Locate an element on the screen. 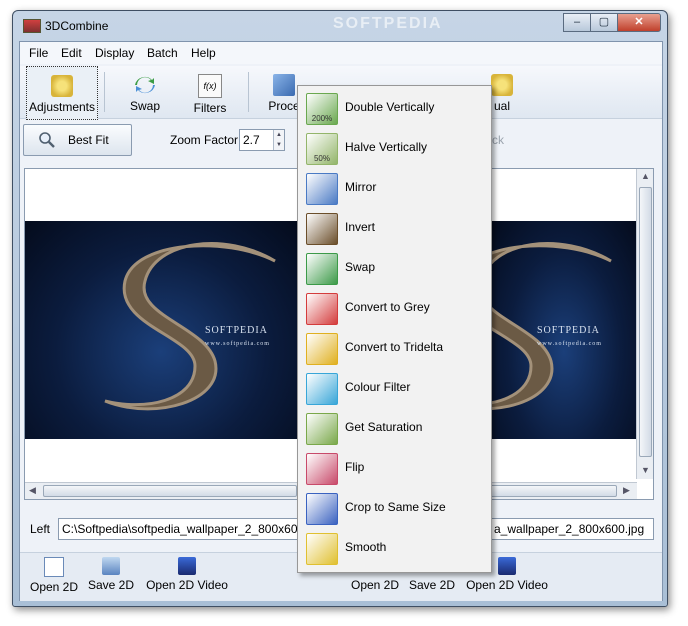 This screenshot has width=688, height=626. scroll-up-icon: ▲ is located at coordinates (645, 176).